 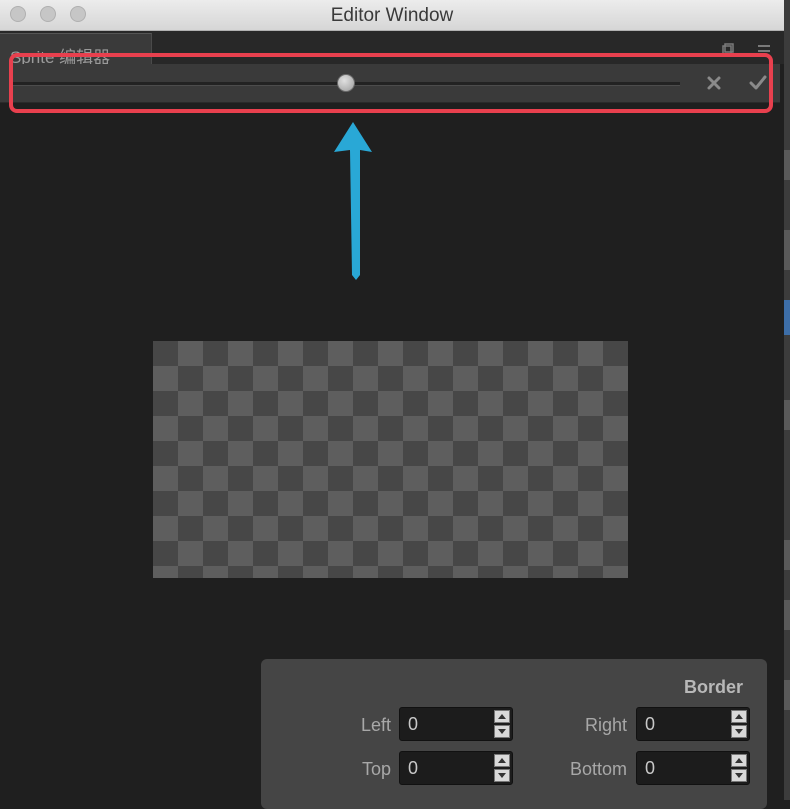 What do you see at coordinates (502, 724) in the screenshot?
I see `left-stepper` at bounding box center [502, 724].